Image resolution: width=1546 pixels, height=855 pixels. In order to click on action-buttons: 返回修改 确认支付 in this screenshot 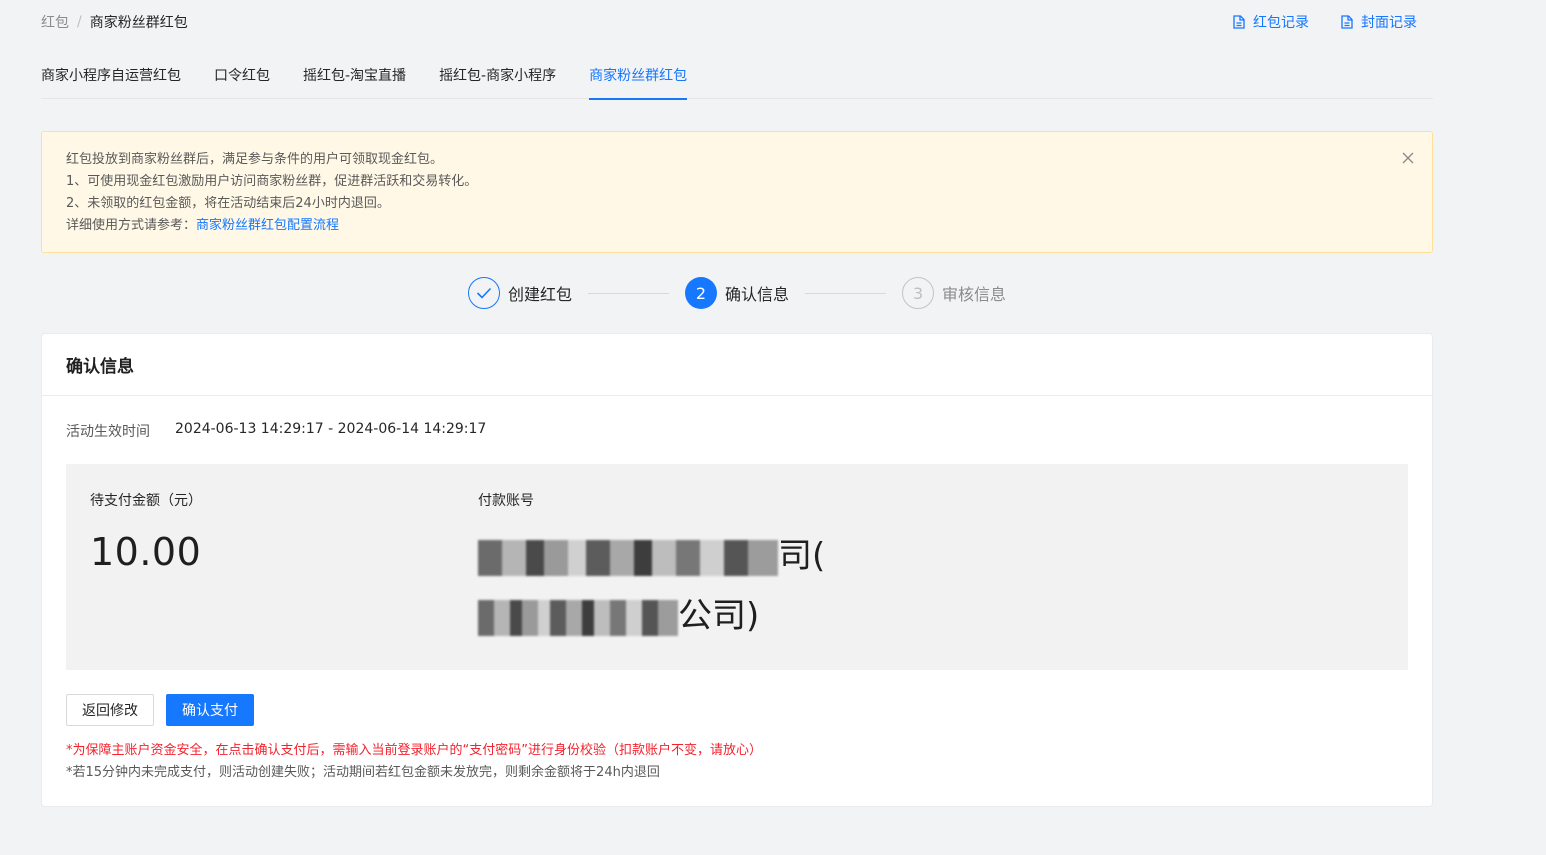, I will do `click(160, 710)`.